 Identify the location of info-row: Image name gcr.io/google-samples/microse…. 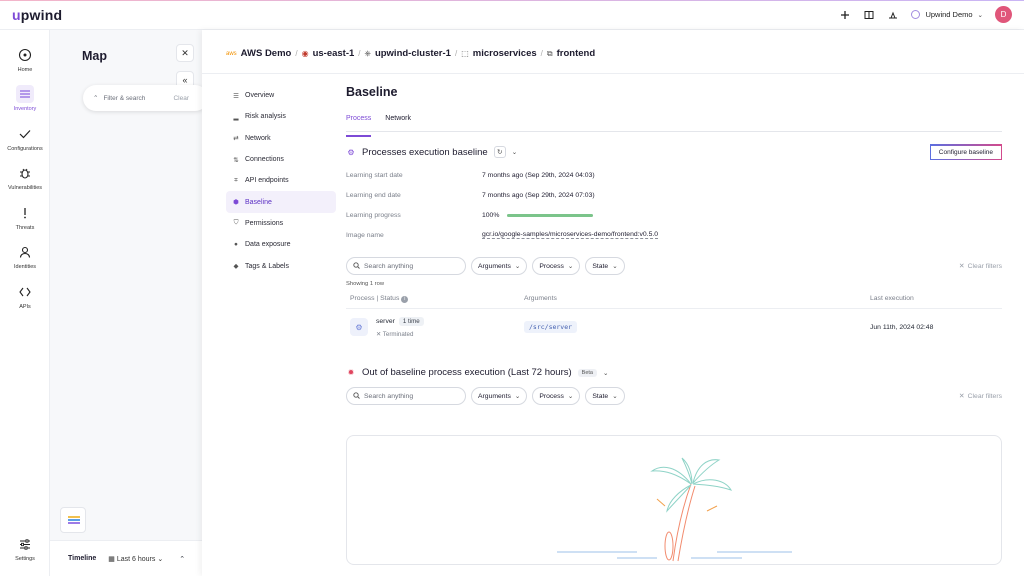
(674, 235).